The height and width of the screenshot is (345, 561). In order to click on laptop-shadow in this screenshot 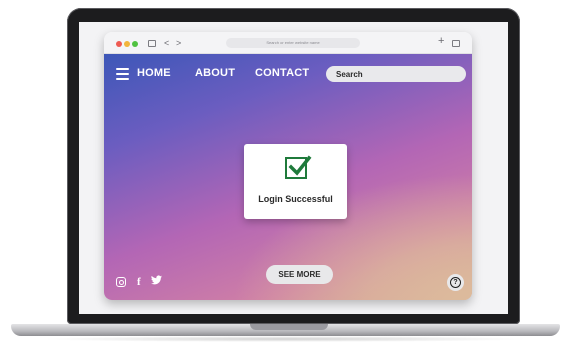, I will do `click(285, 339)`.